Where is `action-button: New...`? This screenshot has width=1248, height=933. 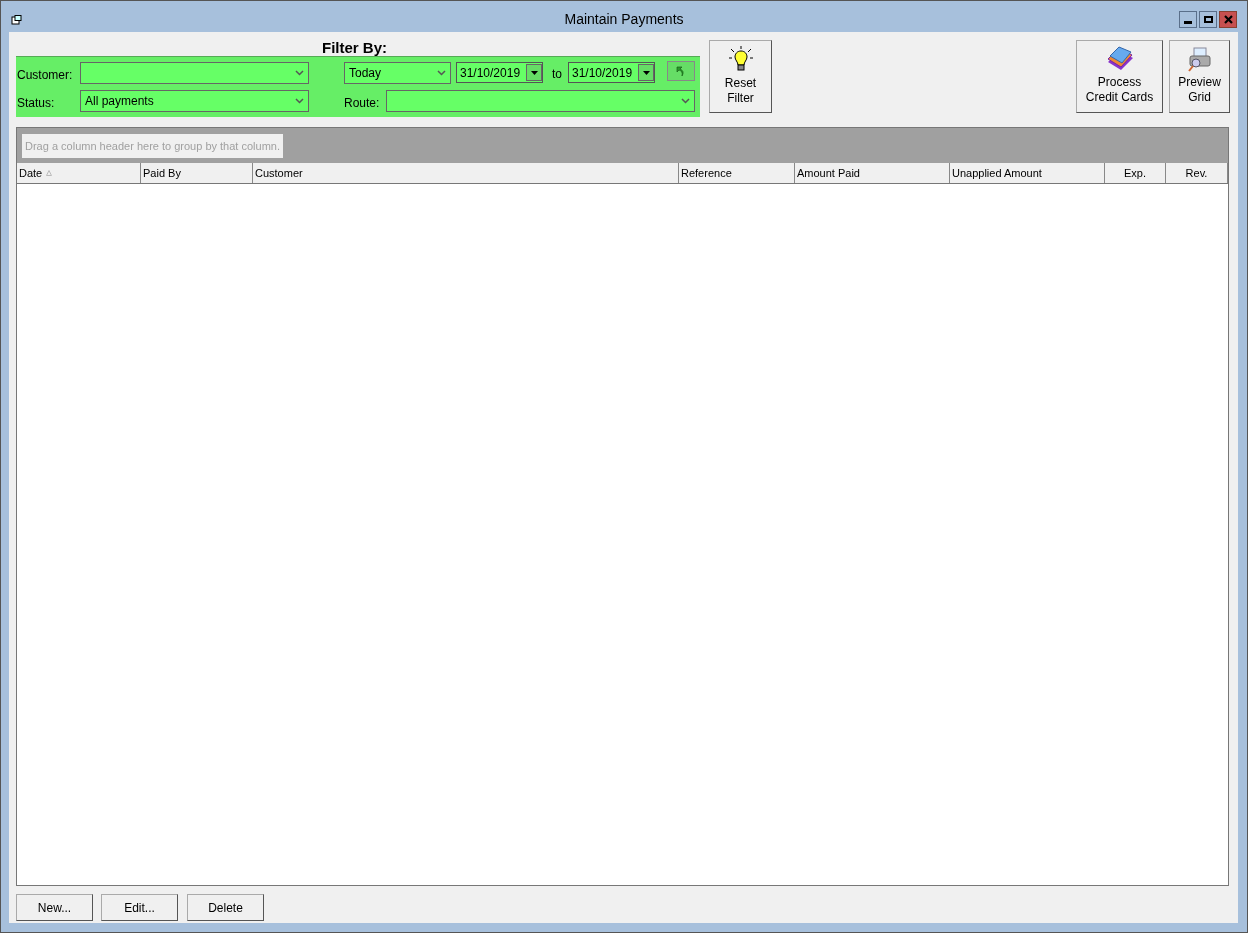
action-button: New... is located at coordinates (54, 907).